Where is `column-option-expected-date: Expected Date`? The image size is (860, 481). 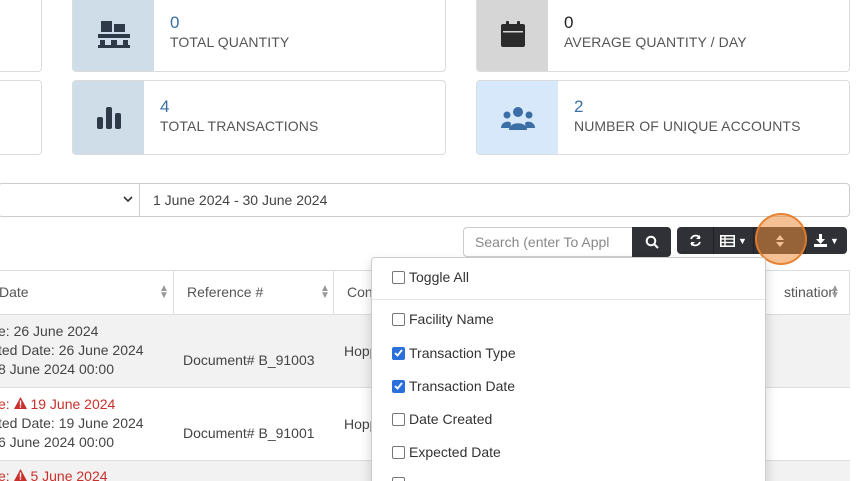 column-option-expected-date: Expected Date is located at coordinates (446, 452).